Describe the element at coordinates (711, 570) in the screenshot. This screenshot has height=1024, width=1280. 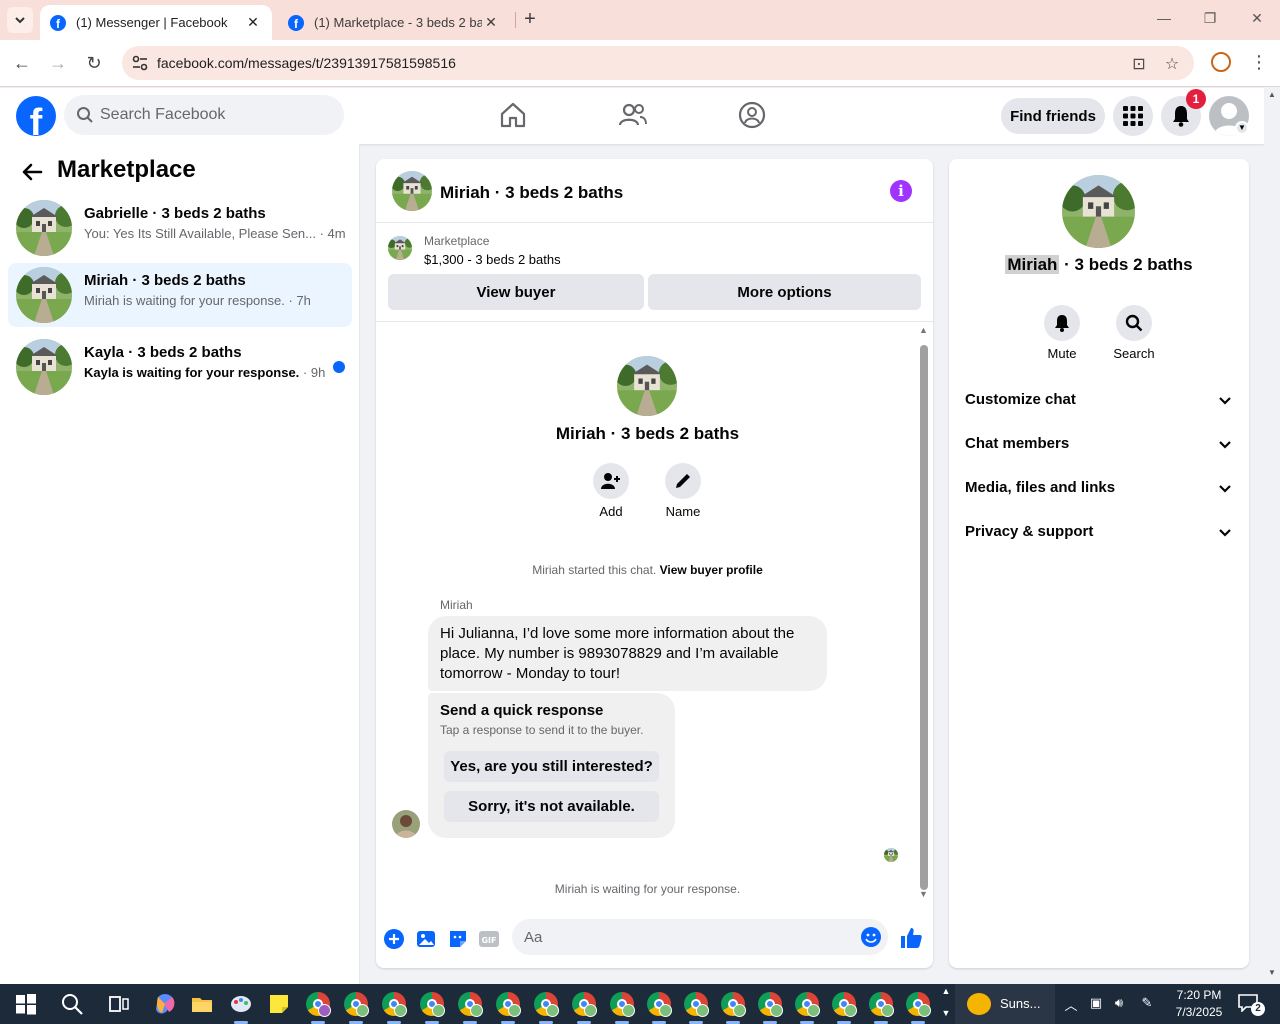
I see `view-buyer-profile-link: View buyer profile` at that location.